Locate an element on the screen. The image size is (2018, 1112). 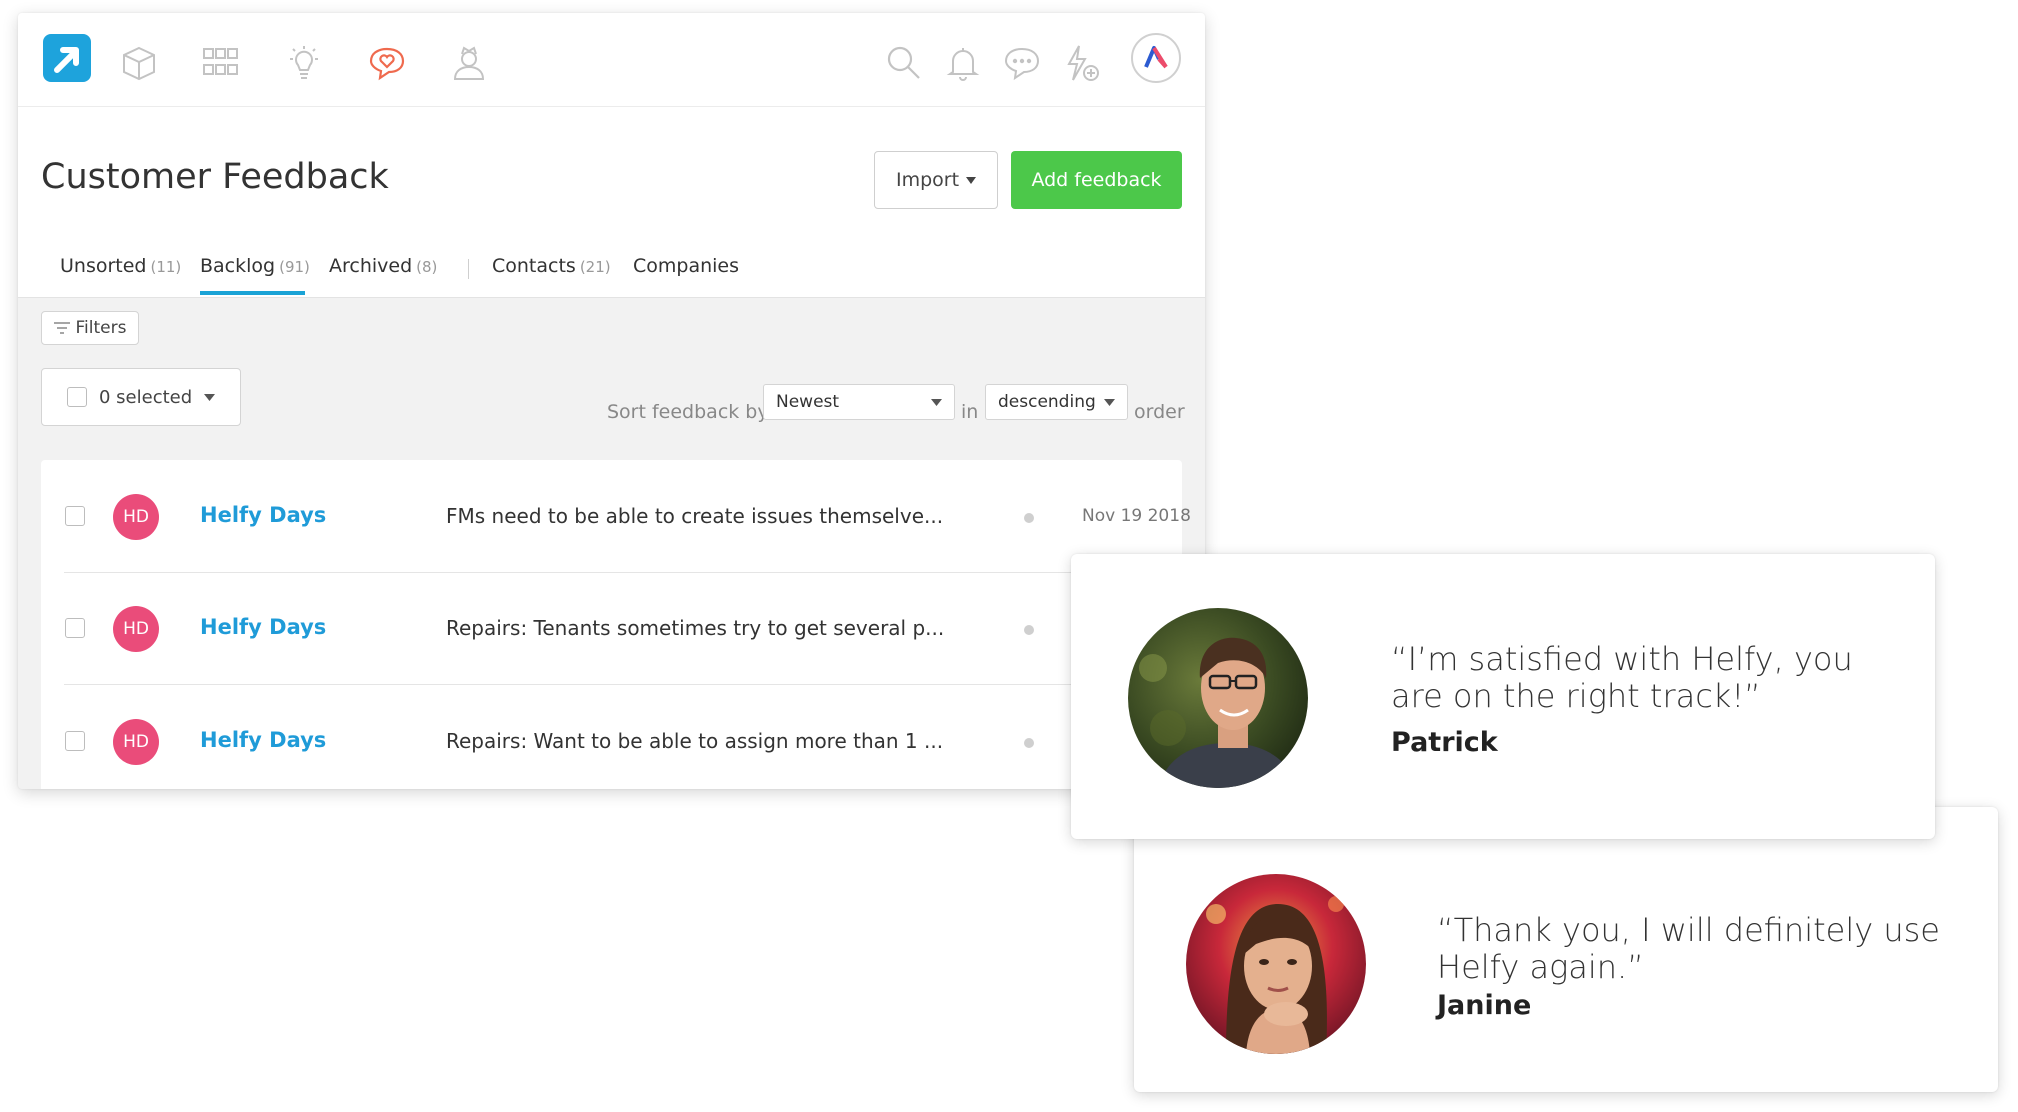
tab-count: (21) is located at coordinates (595, 267).